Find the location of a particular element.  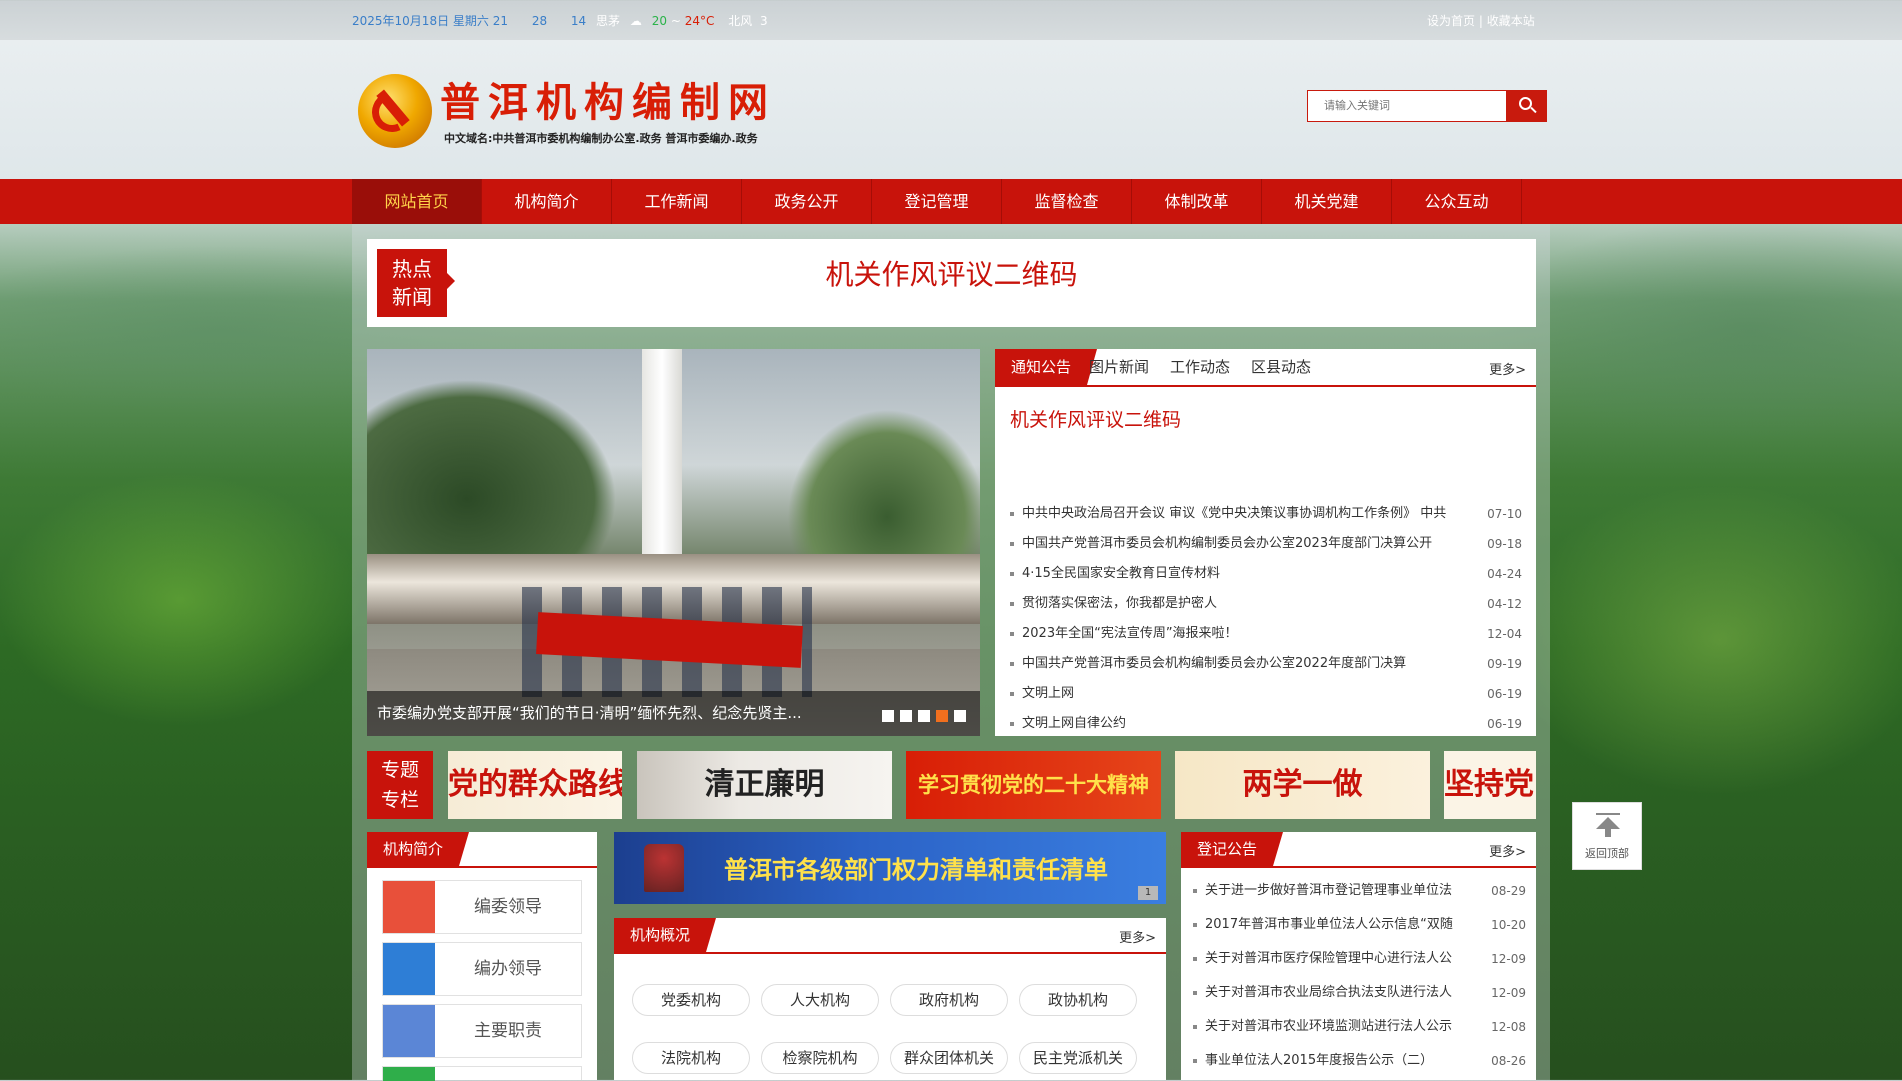

notice-headline: 机关作风评议二维码 is located at coordinates (1095, 418).